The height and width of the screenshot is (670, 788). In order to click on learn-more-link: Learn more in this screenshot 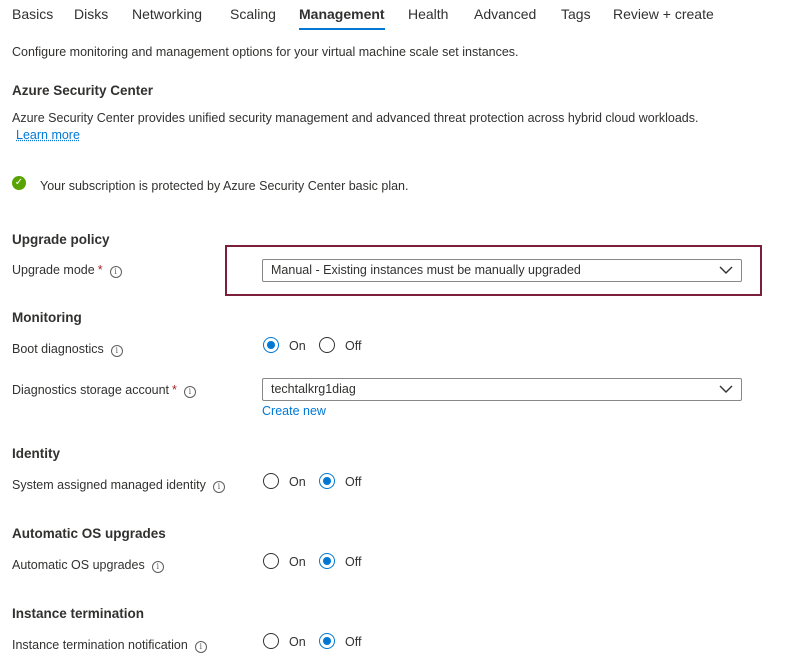, I will do `click(48, 135)`.